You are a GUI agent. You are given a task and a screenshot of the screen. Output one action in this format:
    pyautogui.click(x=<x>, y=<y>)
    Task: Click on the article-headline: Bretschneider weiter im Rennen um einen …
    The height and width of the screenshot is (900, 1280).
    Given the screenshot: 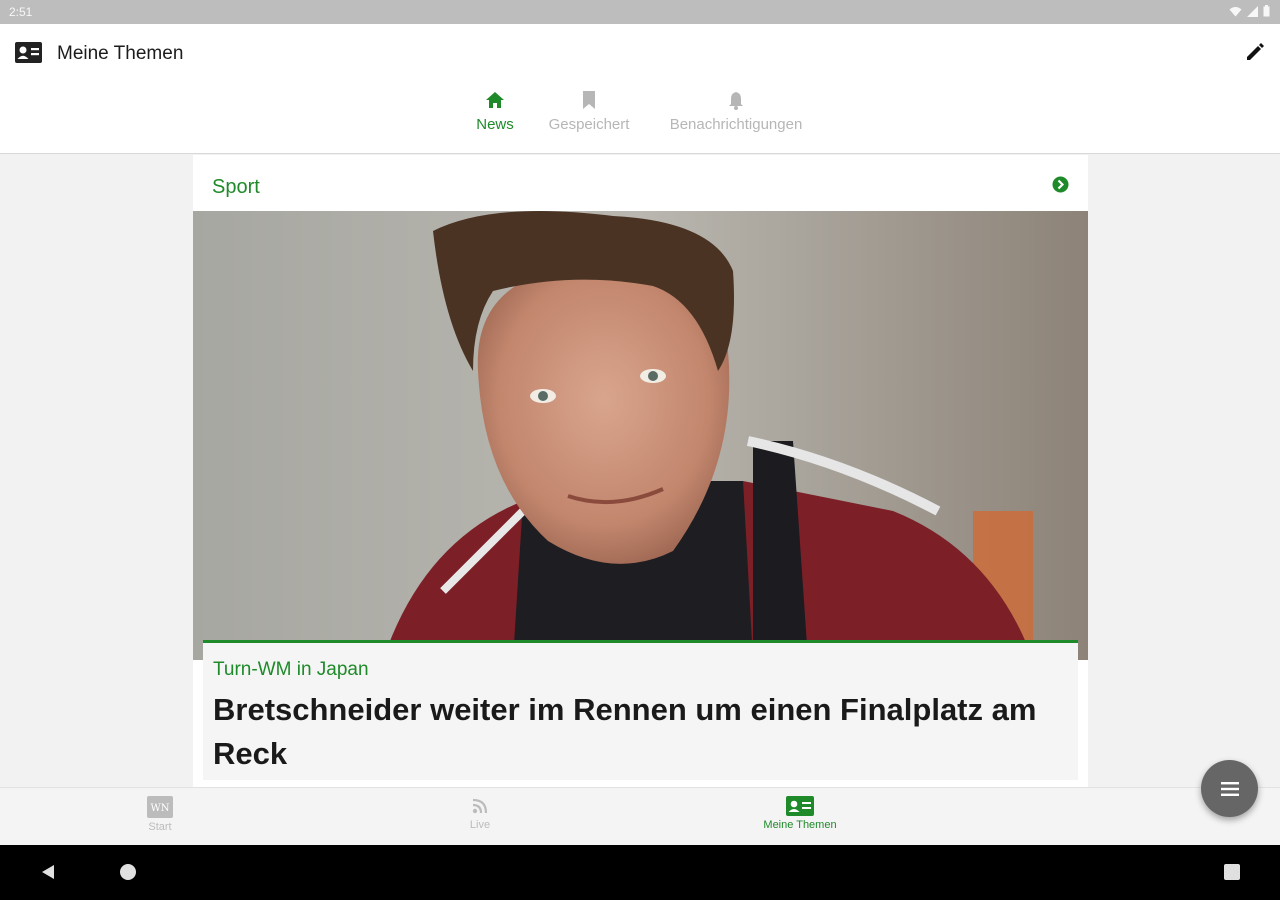 What is the action you would take?
    pyautogui.click(x=625, y=731)
    